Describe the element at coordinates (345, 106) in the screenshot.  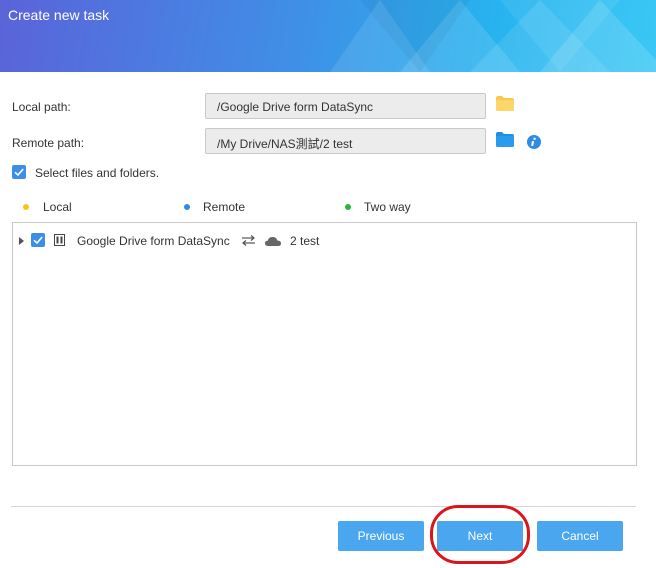
I see `local-path-field: /Google Drive form DataSync` at that location.